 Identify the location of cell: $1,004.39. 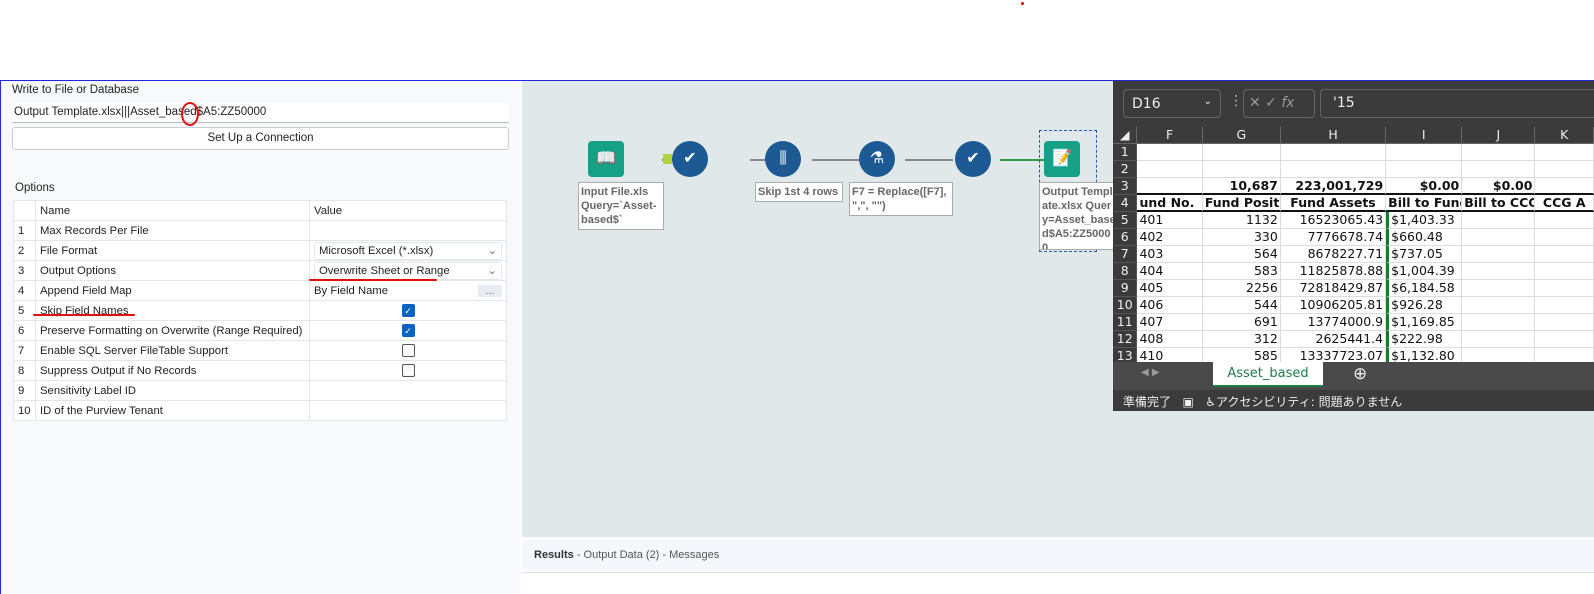
(1424, 271).